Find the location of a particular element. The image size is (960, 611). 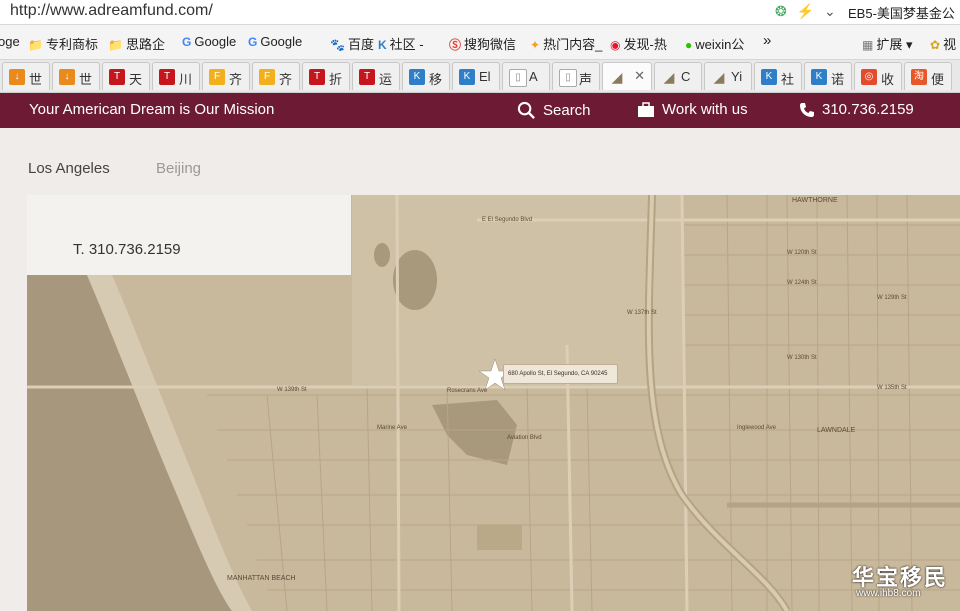

browser-tab-7: T运 is located at coordinates (376, 76).